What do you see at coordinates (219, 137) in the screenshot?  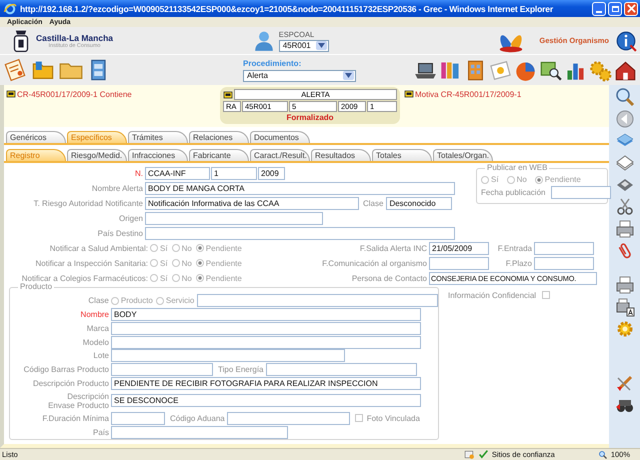 I see `tab: Relaciones` at bounding box center [219, 137].